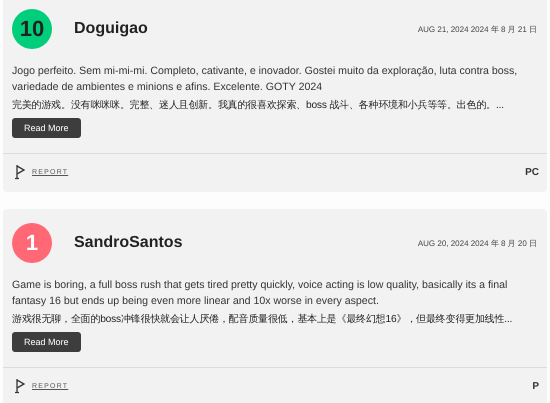 This screenshot has width=550, height=403. I want to click on platform-label: P, so click(535, 386).